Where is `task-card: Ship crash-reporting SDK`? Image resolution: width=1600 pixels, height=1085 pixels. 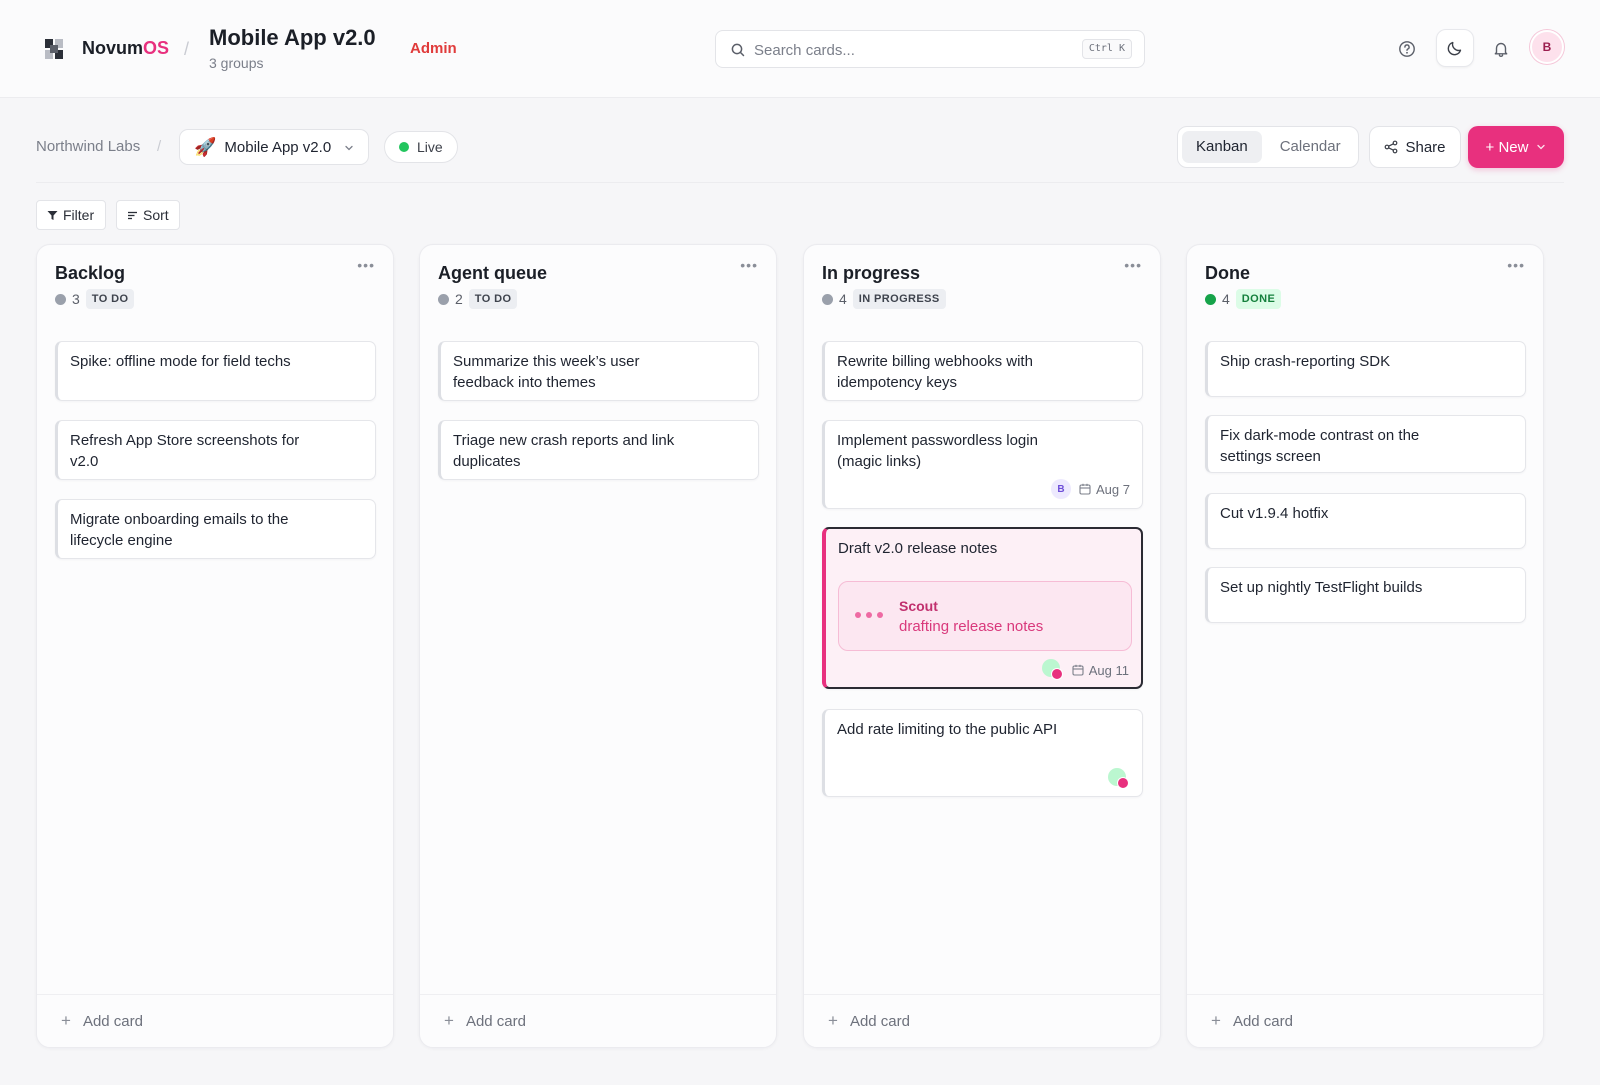 task-card: Ship crash-reporting SDK is located at coordinates (1365, 369).